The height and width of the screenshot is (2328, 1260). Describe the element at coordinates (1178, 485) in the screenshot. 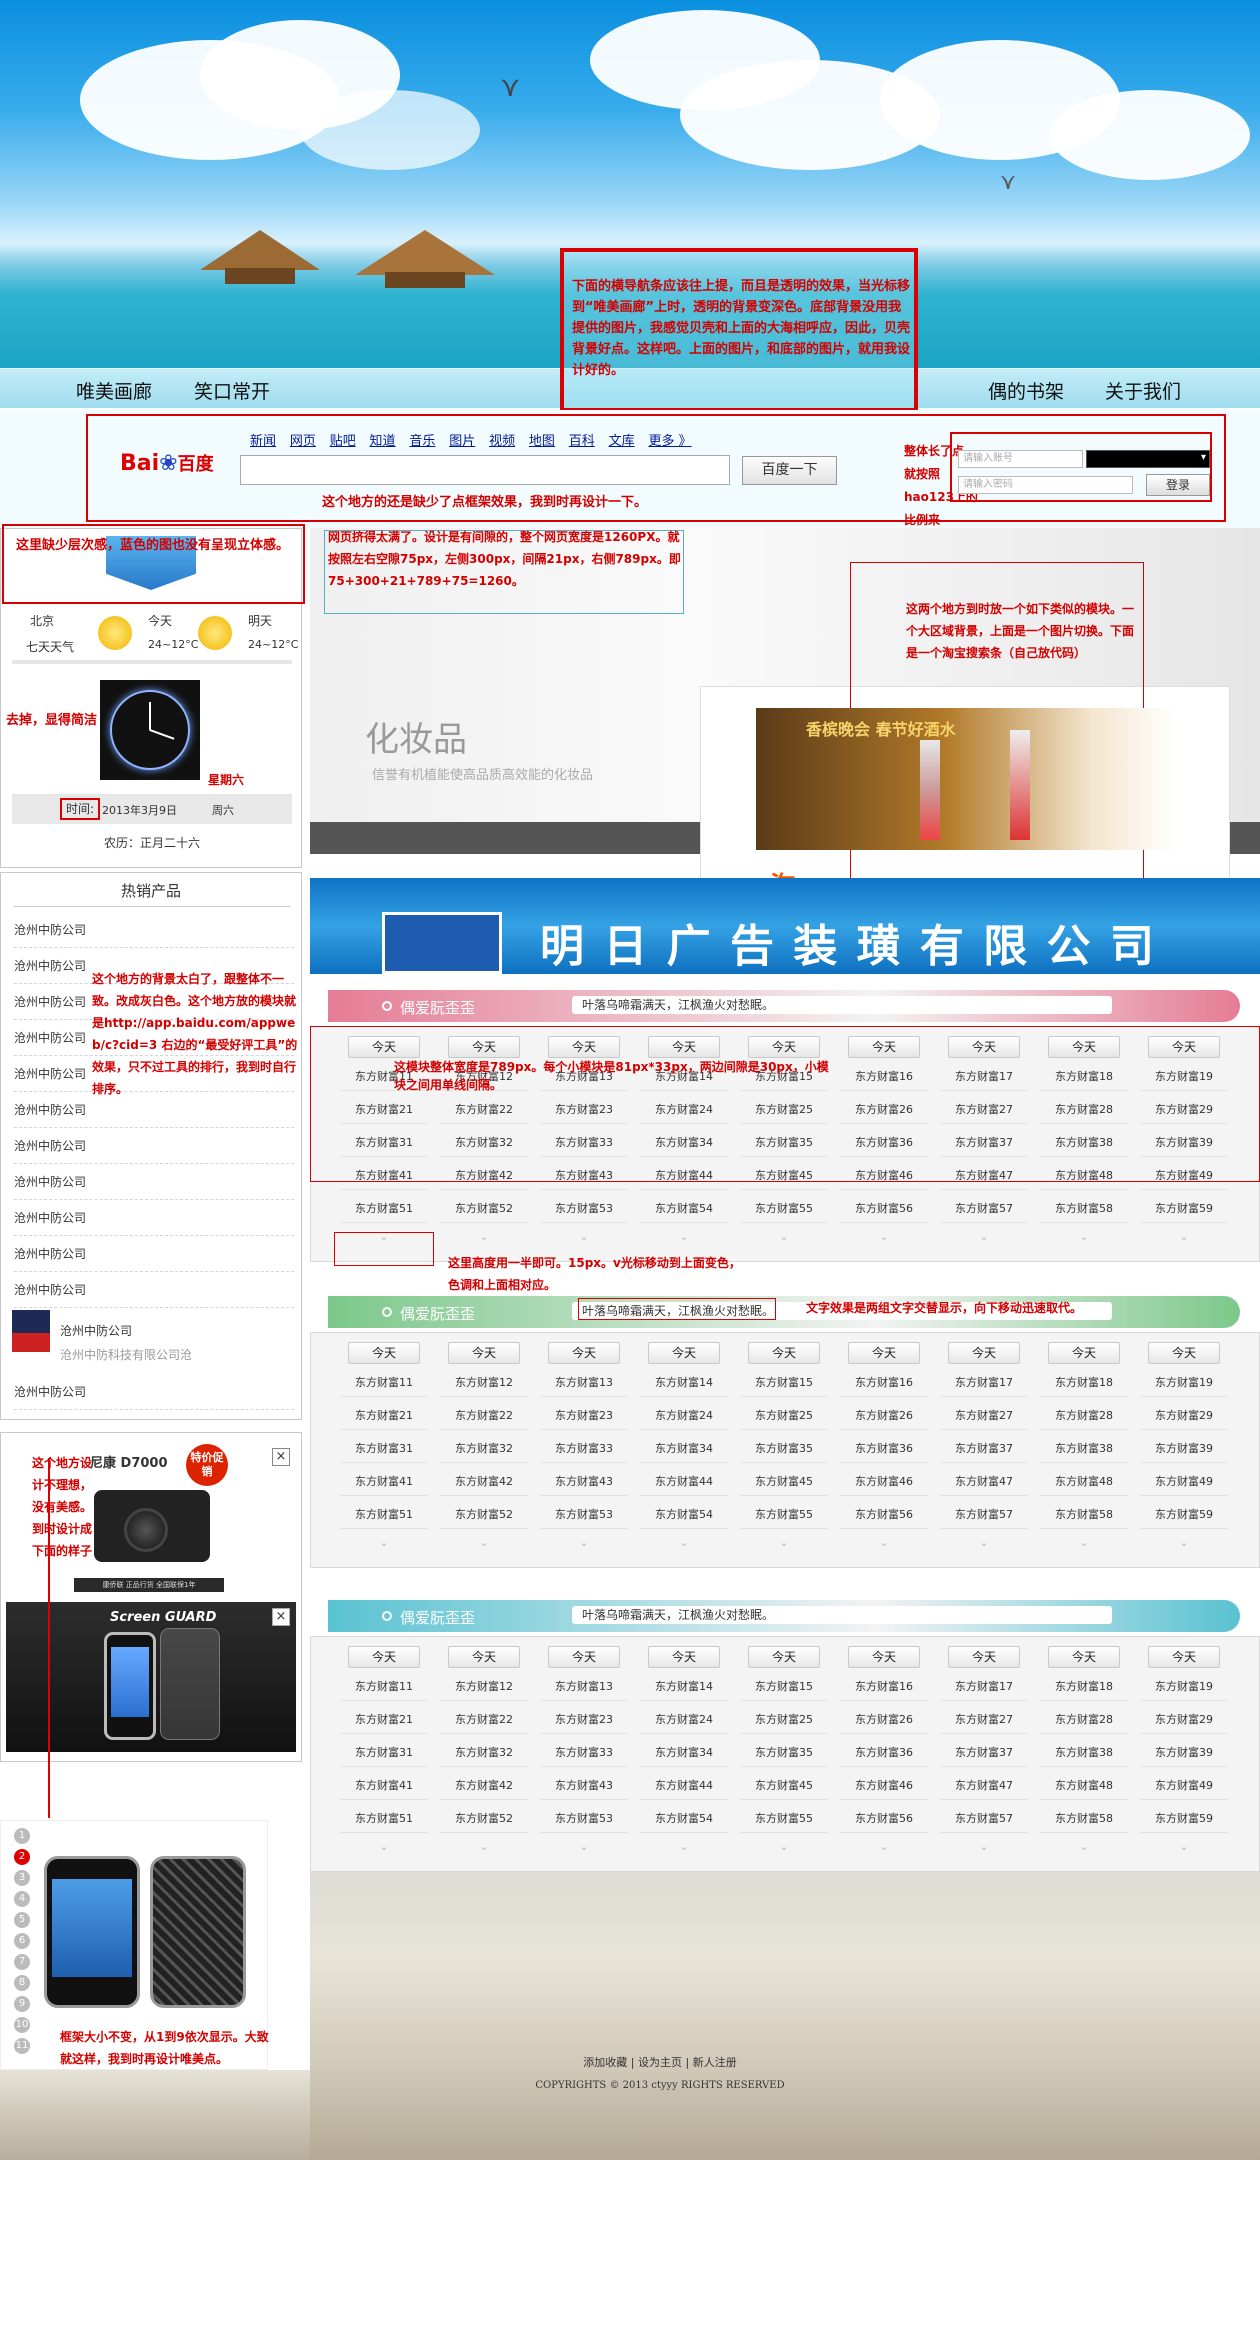

I see `login-button: 登录` at that location.